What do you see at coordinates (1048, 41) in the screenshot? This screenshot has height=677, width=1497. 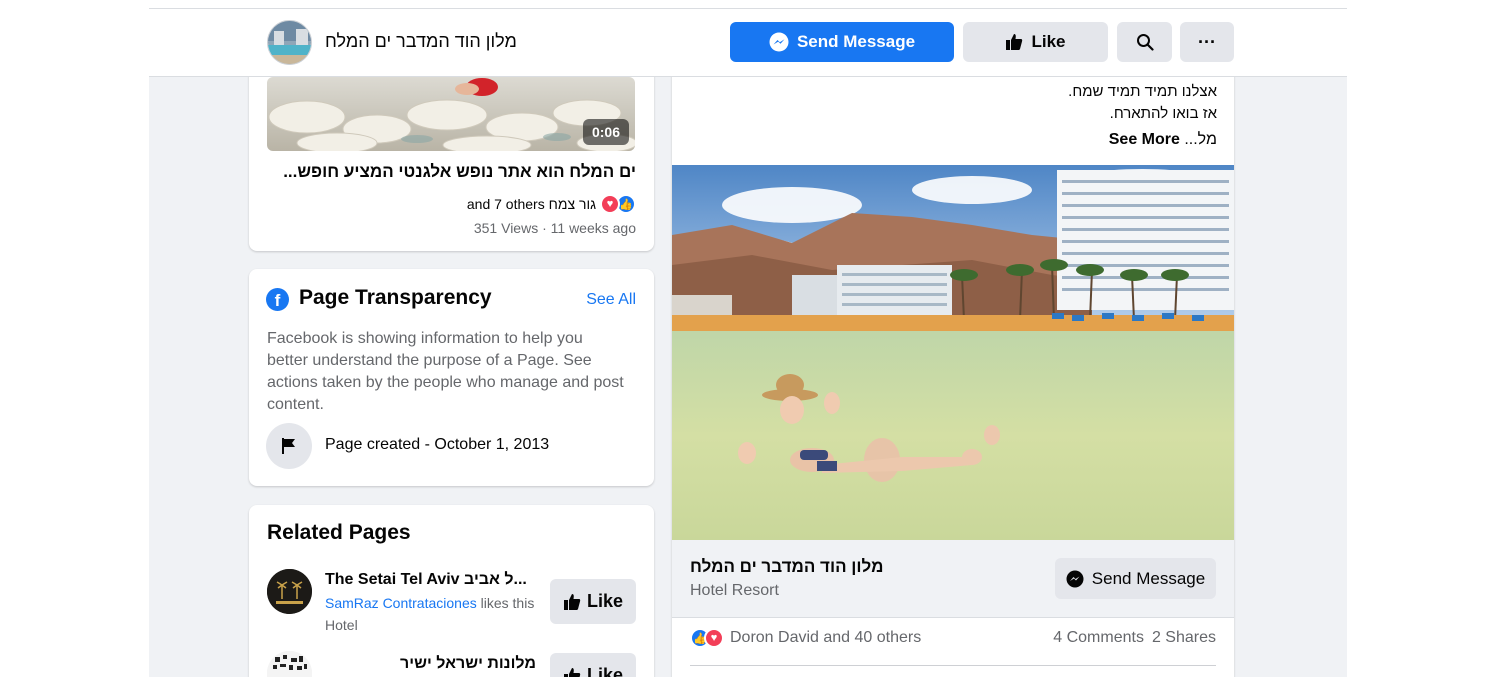 I see `like-page-label: Like` at bounding box center [1048, 41].